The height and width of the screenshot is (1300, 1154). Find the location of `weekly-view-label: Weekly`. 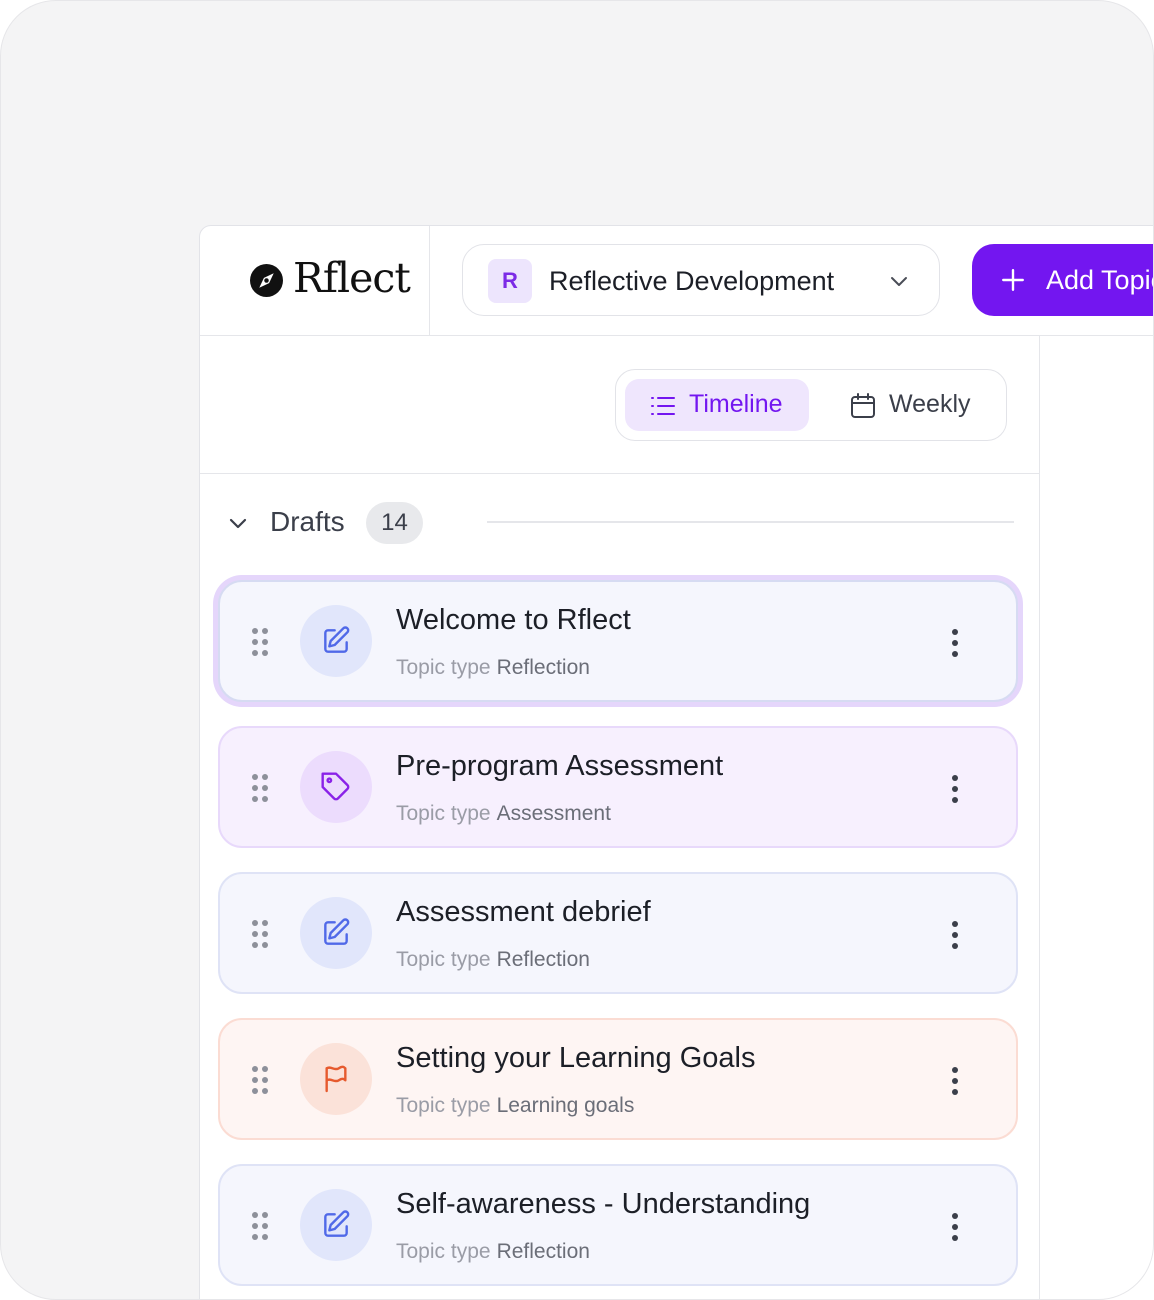

weekly-view-label: Weekly is located at coordinates (930, 404).